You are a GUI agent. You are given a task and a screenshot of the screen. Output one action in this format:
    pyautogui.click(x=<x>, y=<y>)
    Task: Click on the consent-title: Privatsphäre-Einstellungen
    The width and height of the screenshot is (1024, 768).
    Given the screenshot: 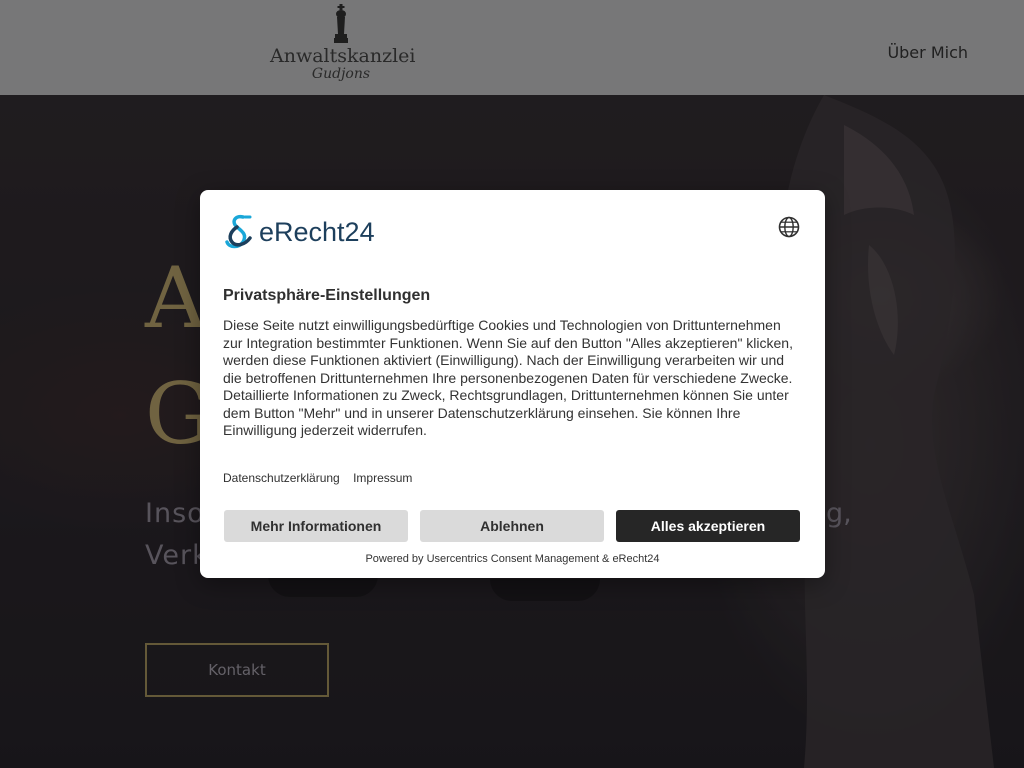 What is the action you would take?
    pyautogui.click(x=327, y=295)
    